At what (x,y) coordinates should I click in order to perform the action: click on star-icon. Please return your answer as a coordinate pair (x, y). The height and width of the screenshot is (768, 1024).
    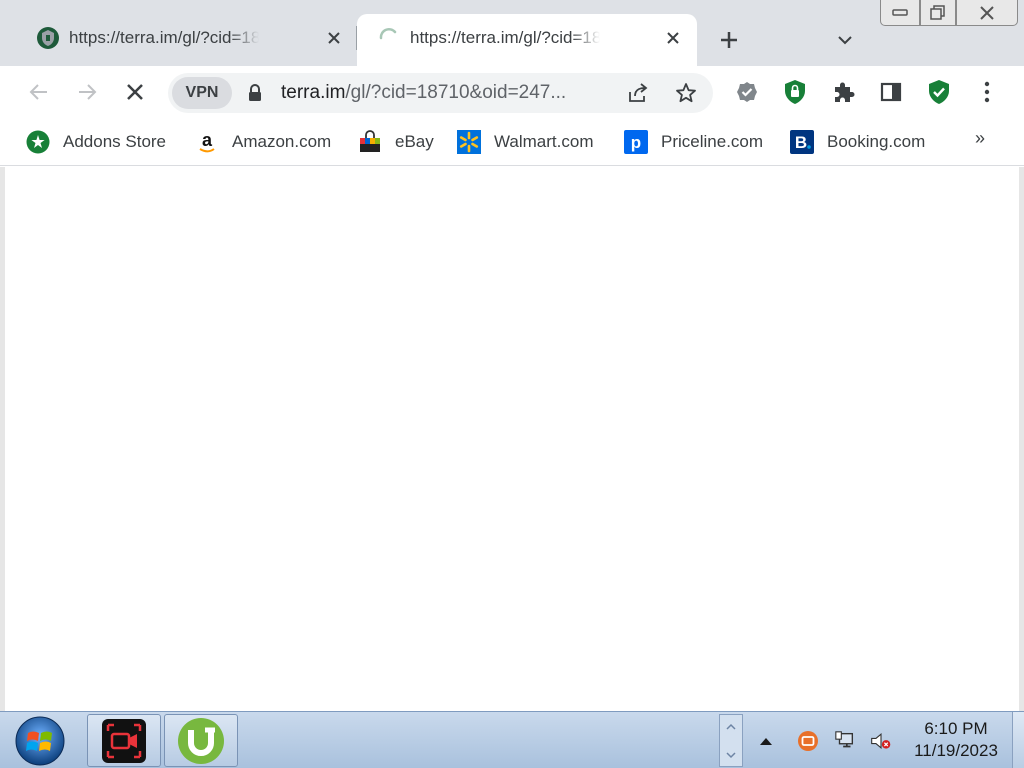
    Looking at the image, I should click on (686, 93).